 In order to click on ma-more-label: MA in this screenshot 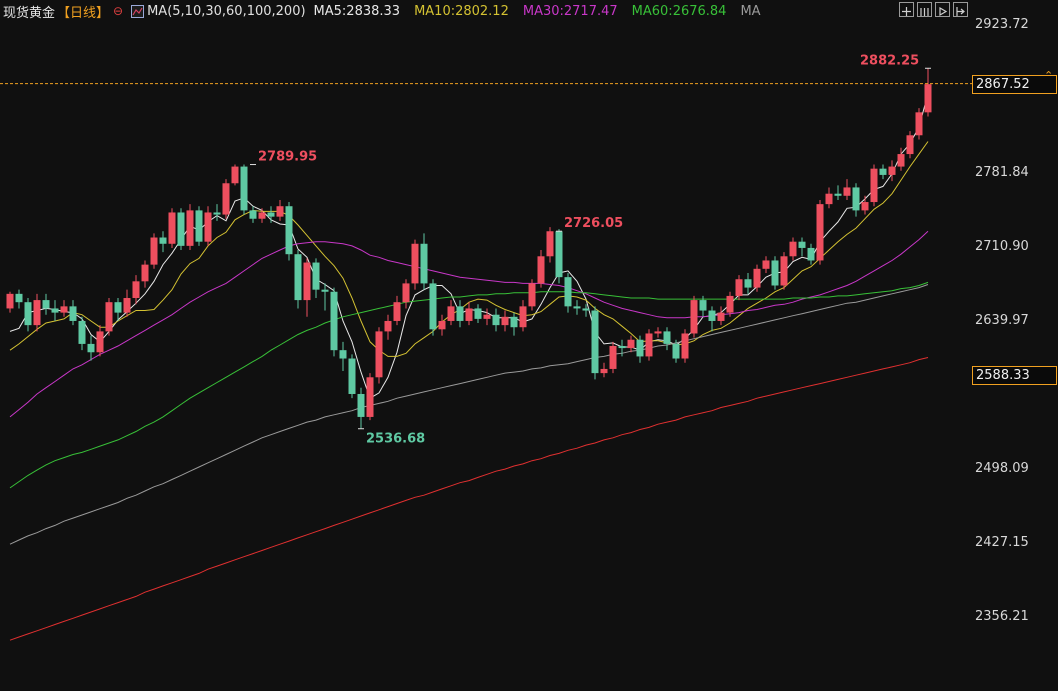, I will do `click(750, 11)`.